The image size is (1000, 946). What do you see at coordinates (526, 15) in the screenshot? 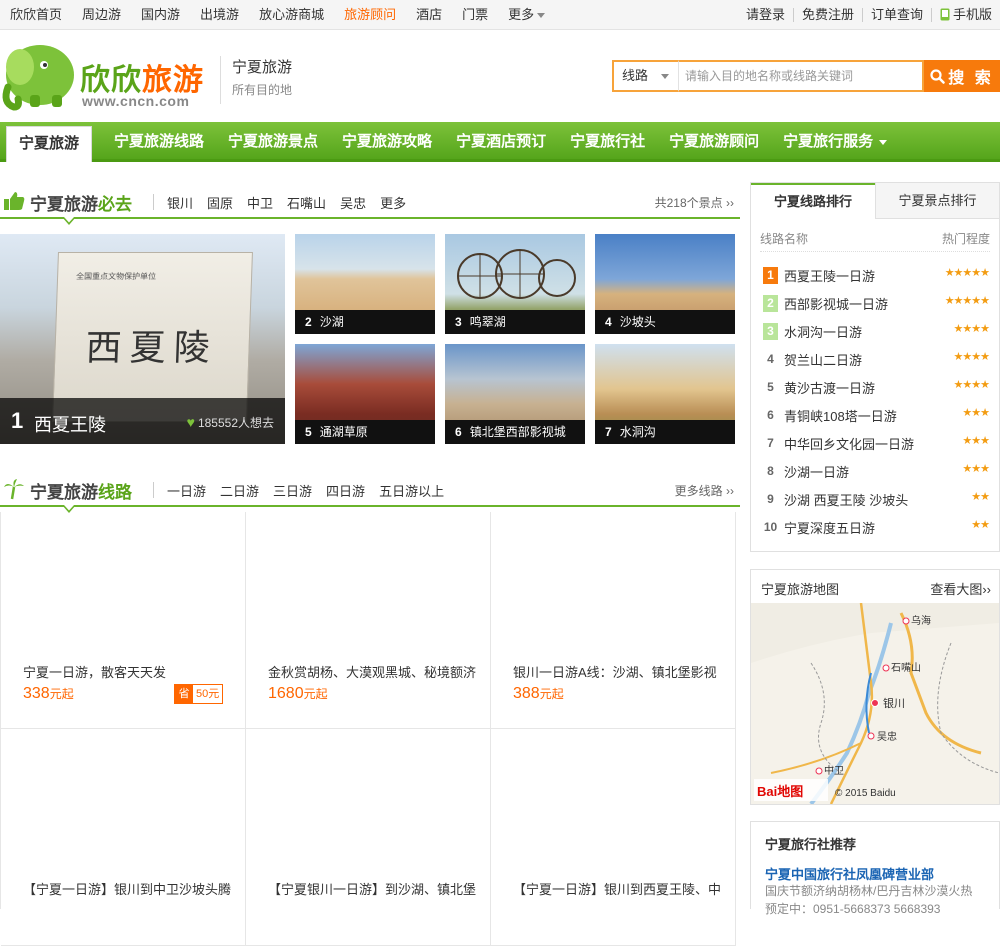
I see `top-link-more: 更多` at bounding box center [526, 15].